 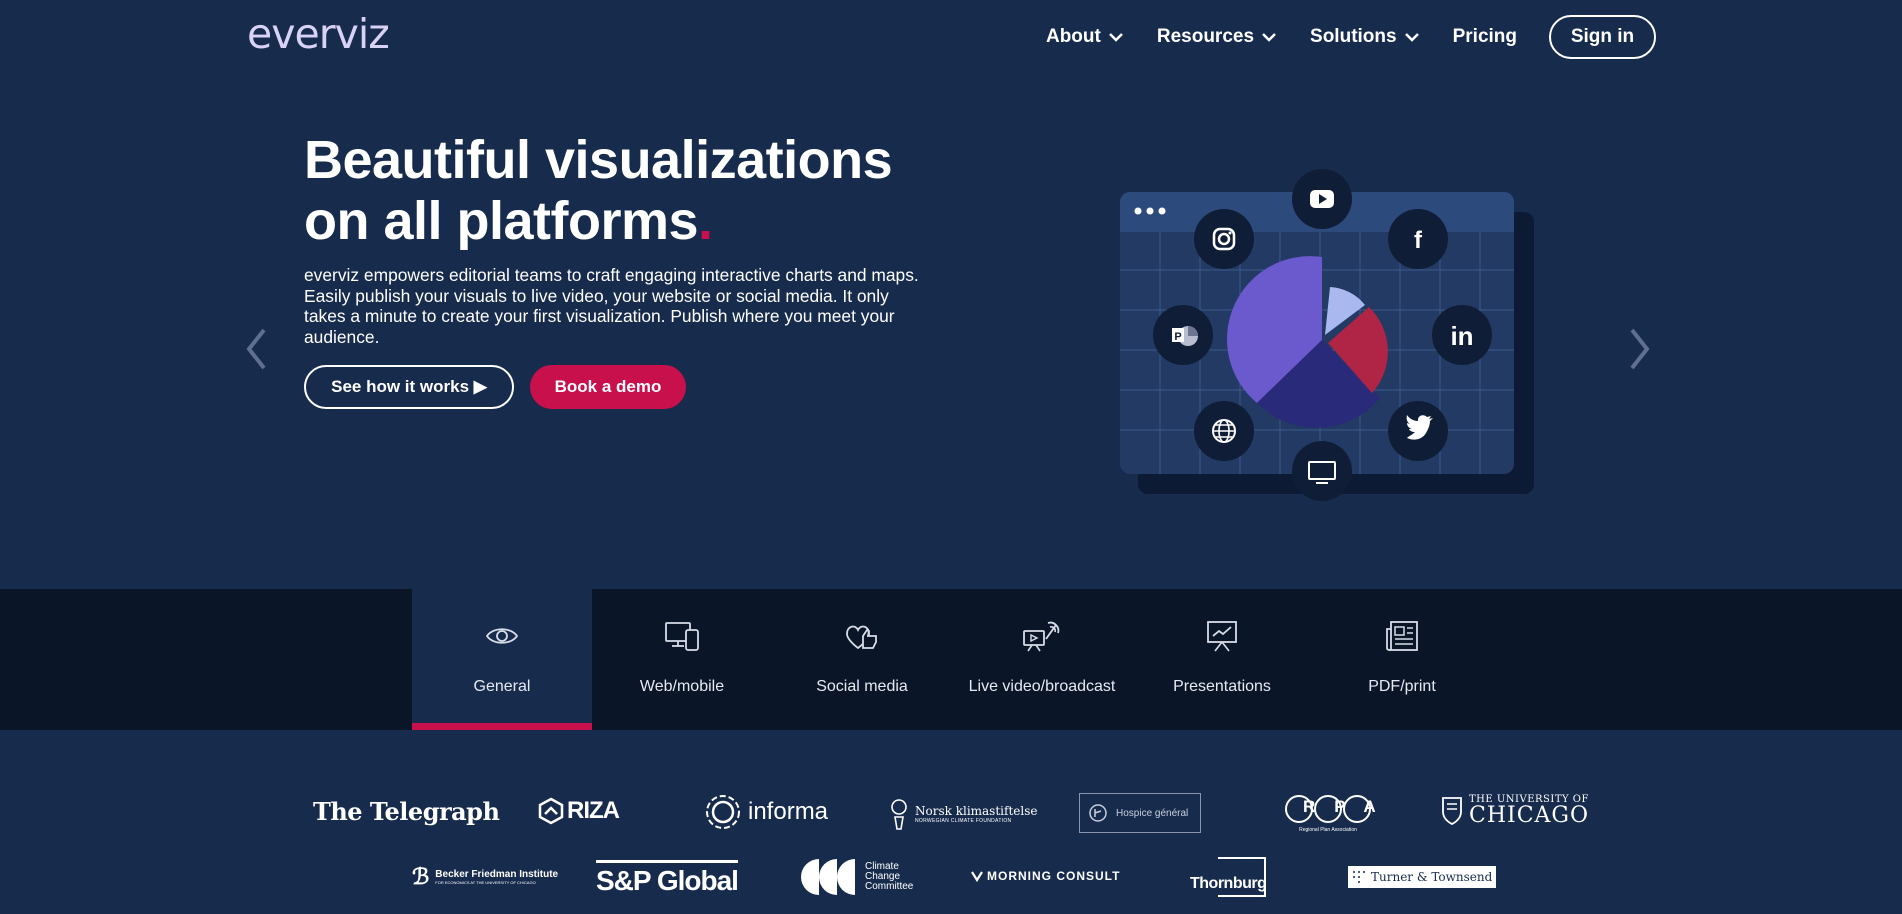 What do you see at coordinates (1327, 335) in the screenshot?
I see `platforms-illustration: f P in` at bounding box center [1327, 335].